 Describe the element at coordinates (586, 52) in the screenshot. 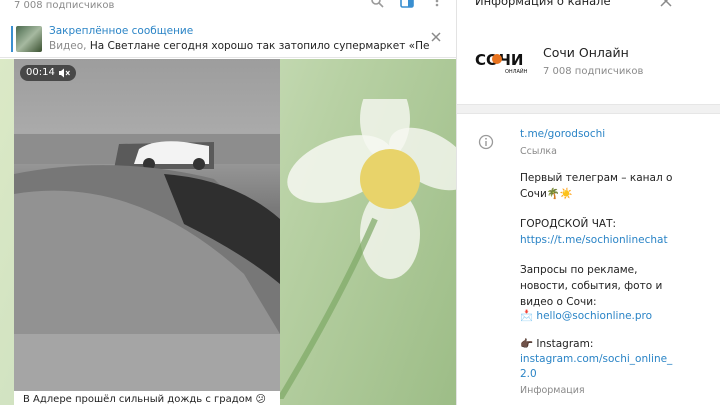

I see `channel-name: Сочи Онлайн` at that location.